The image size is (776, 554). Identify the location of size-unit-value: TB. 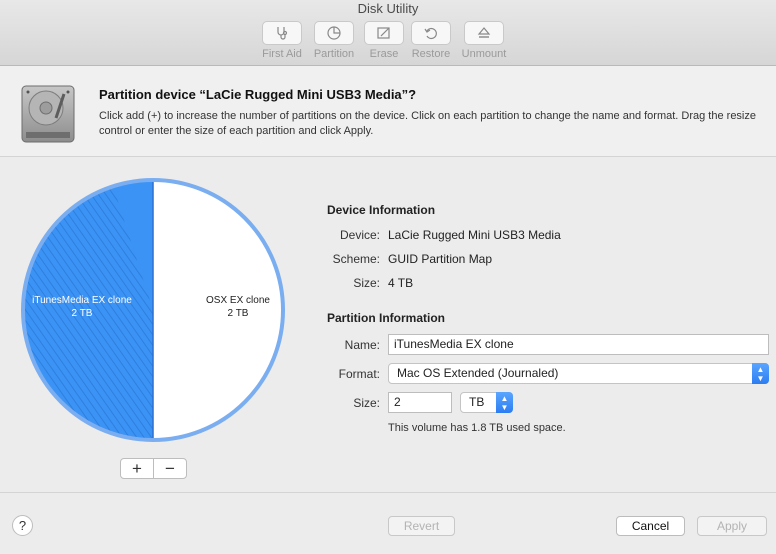
(477, 402).